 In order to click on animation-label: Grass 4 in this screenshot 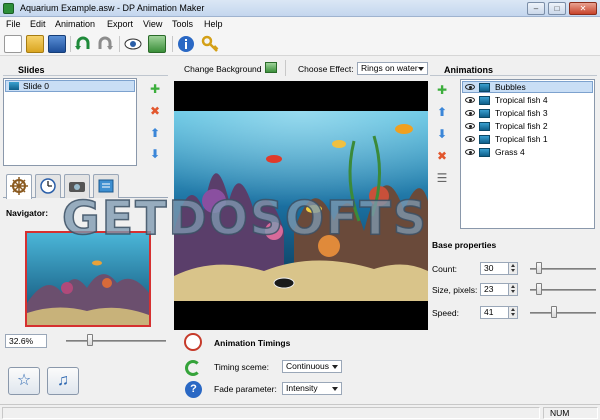, I will do `click(510, 152)`.